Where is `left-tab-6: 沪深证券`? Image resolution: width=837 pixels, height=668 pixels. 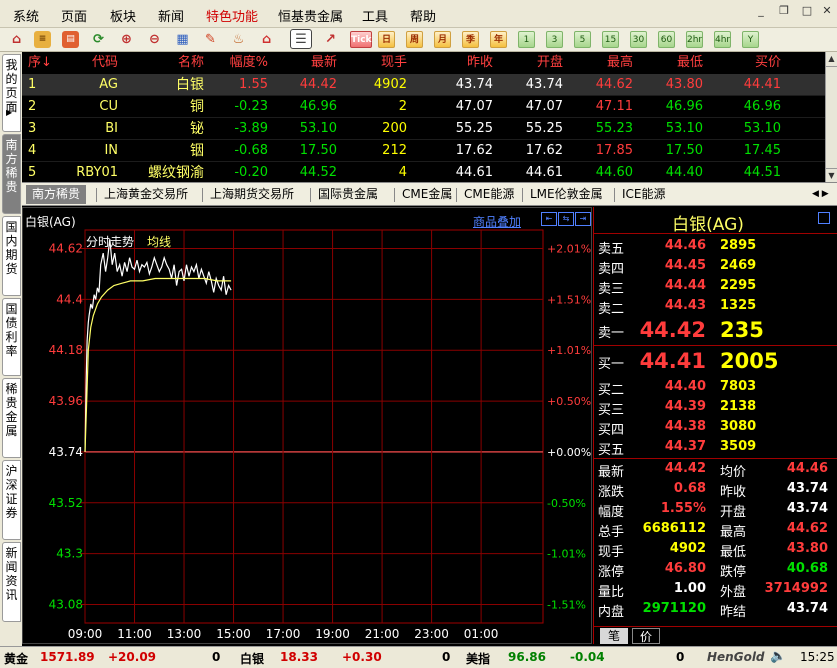
left-tab-6: 沪深证券 is located at coordinates (11, 500).